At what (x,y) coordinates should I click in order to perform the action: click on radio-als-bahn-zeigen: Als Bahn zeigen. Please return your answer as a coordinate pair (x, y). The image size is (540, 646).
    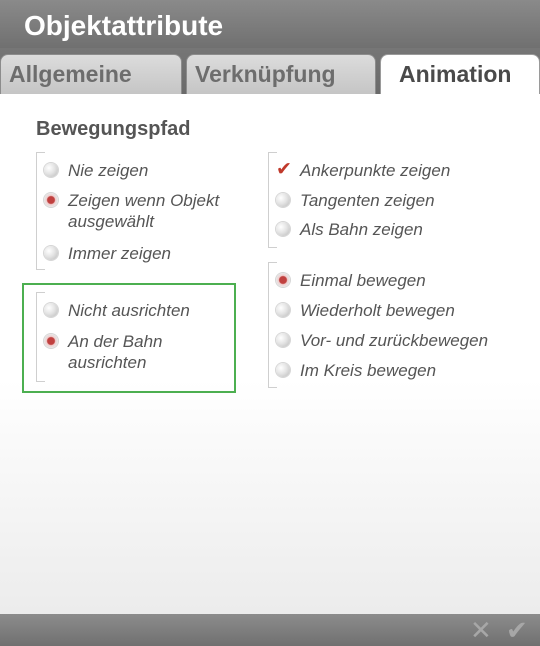
    Looking at the image, I should click on (349, 229).